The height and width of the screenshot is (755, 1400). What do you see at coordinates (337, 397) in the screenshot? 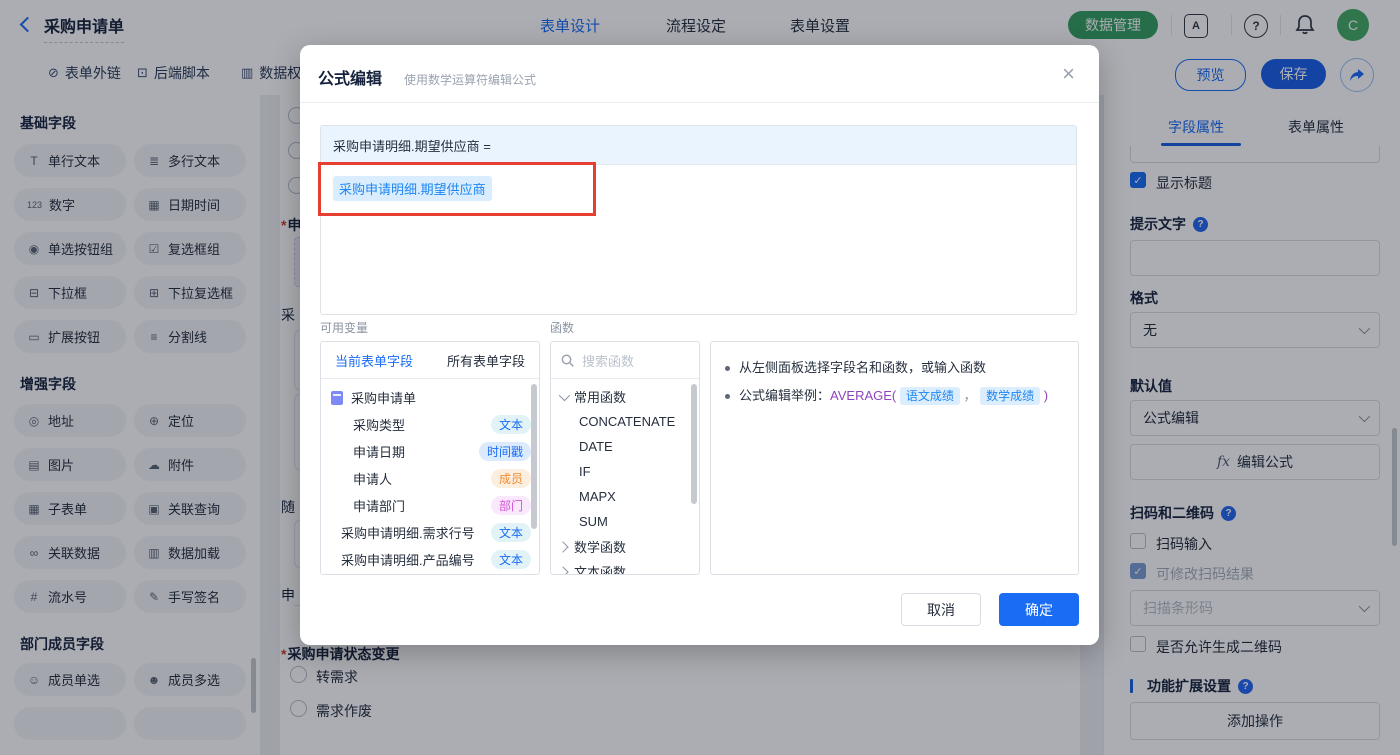
I see `form-doc-icon` at bounding box center [337, 397].